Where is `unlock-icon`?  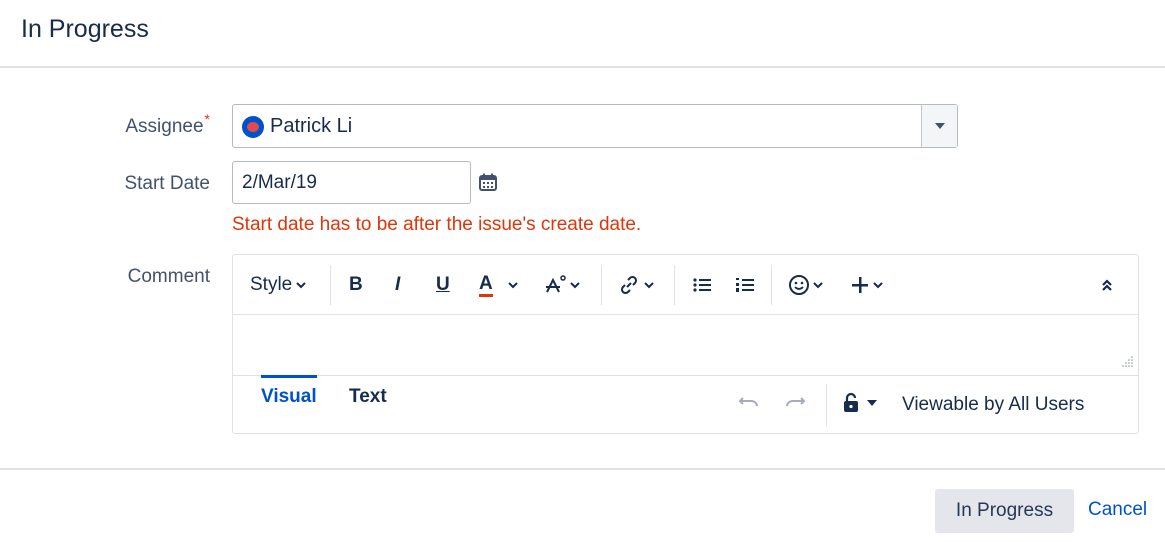
unlock-icon is located at coordinates (851, 402).